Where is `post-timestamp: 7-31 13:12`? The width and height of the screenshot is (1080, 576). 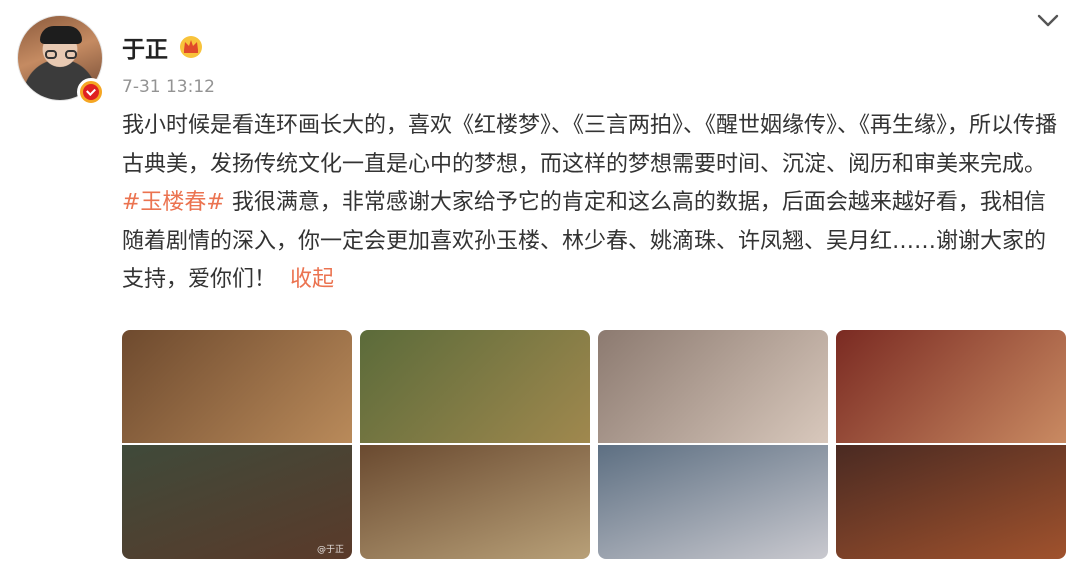
post-timestamp: 7-31 13:12 is located at coordinates (168, 87).